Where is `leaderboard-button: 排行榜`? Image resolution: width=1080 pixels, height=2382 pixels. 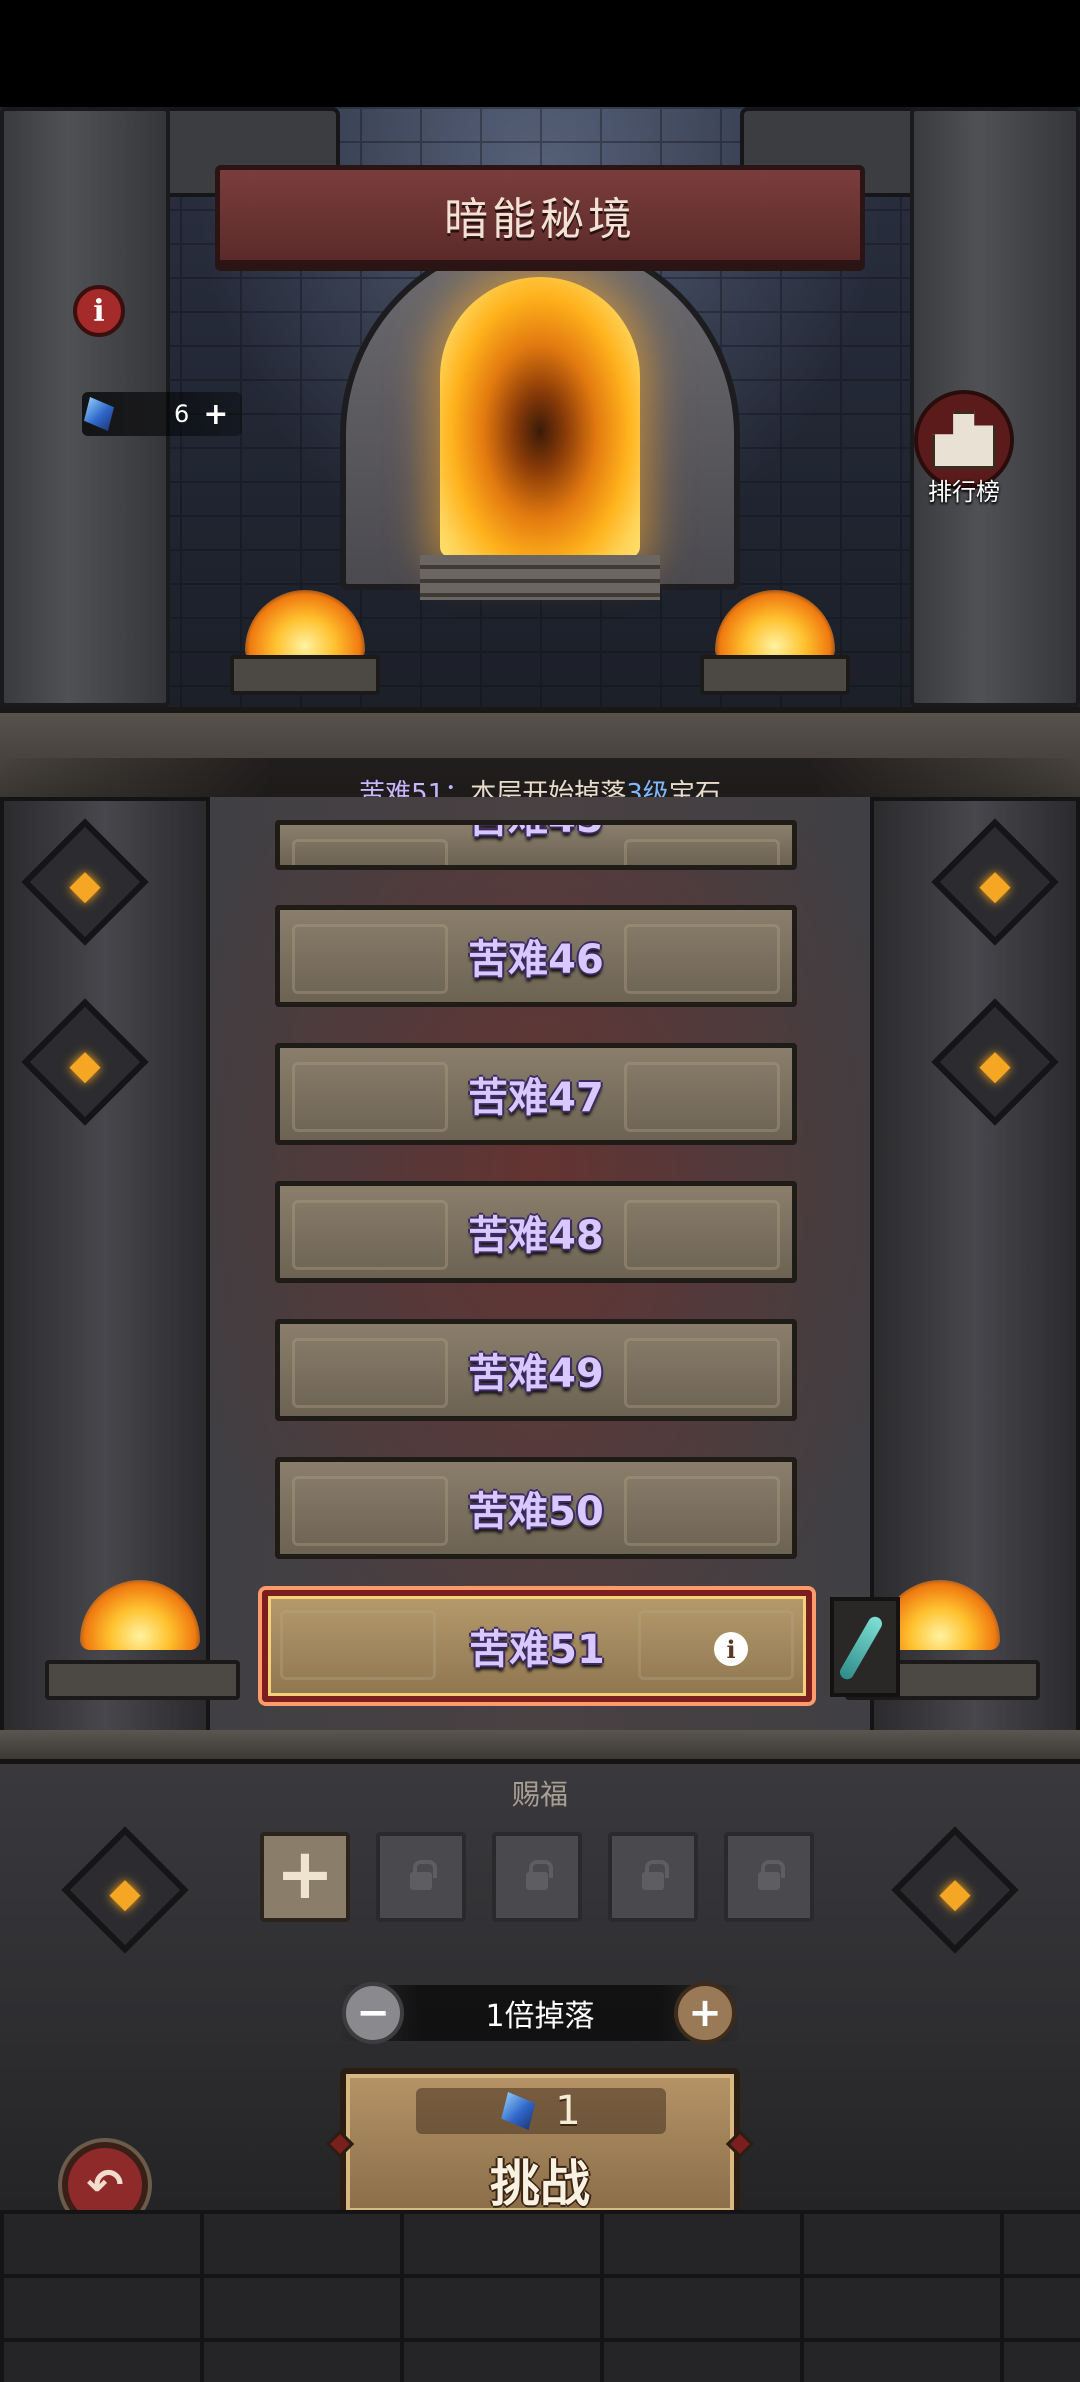
leaderboard-button: 排行榜 is located at coordinates (964, 449).